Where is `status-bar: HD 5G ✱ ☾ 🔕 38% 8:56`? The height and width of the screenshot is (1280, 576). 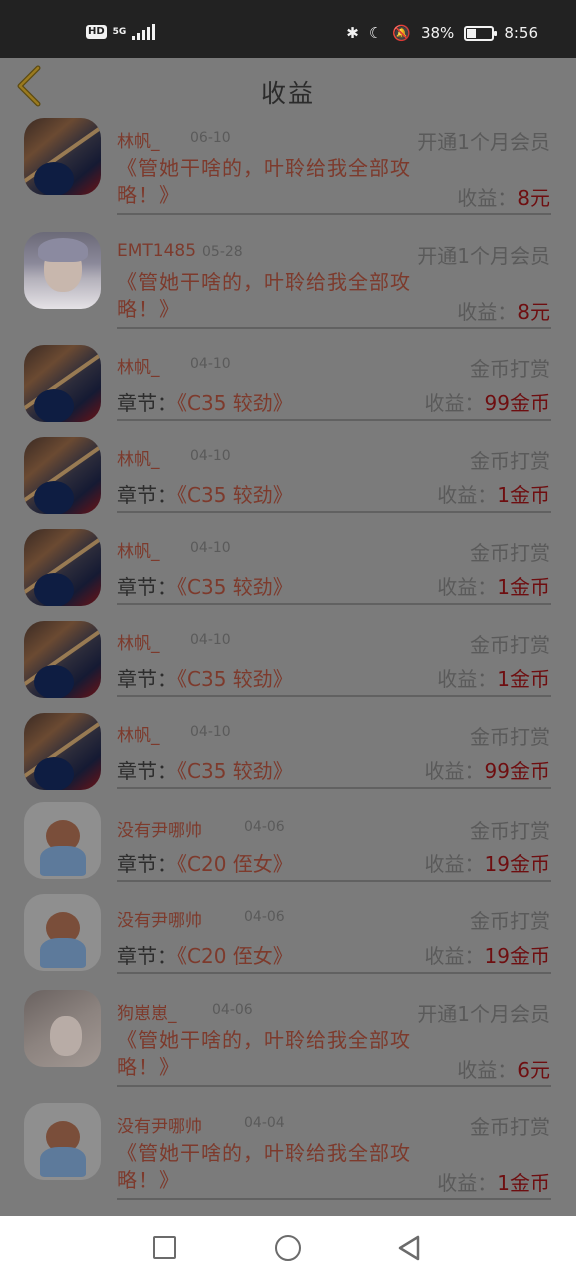 status-bar: HD 5G ✱ ☾ 🔕 38% 8:56 is located at coordinates (288, 29).